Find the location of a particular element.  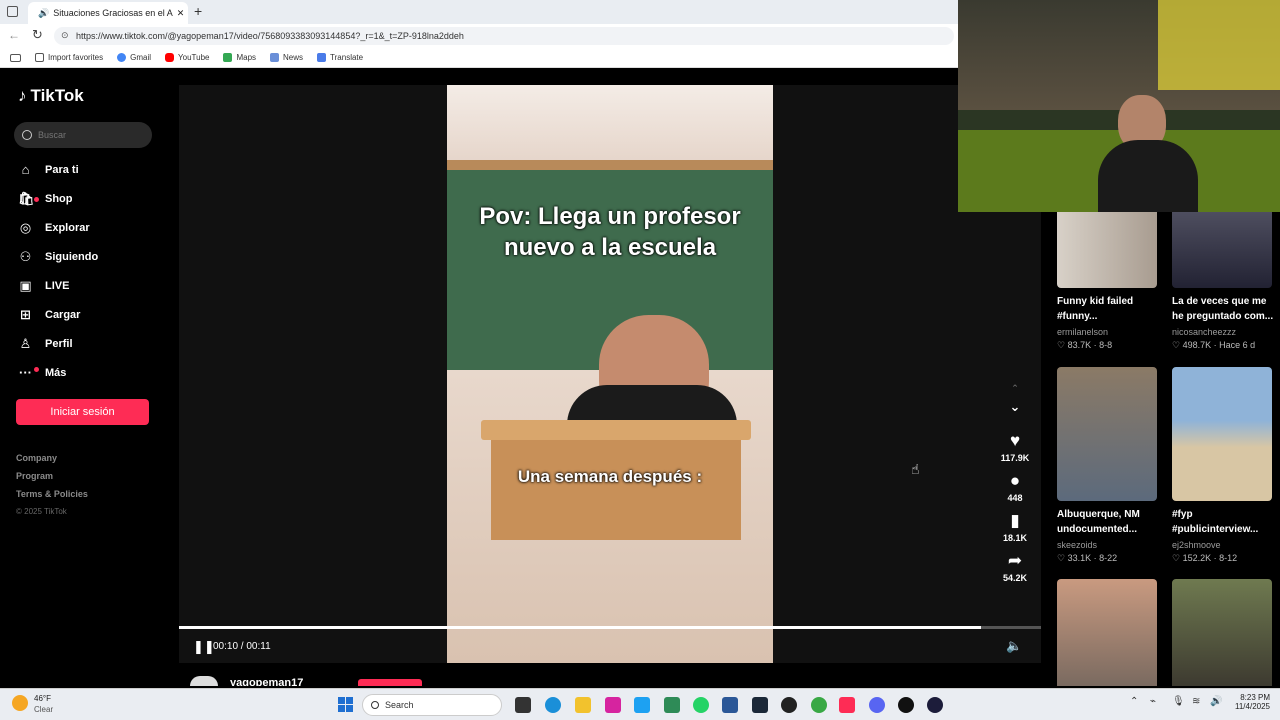

more-notification-dot is located at coordinates (36, 369).